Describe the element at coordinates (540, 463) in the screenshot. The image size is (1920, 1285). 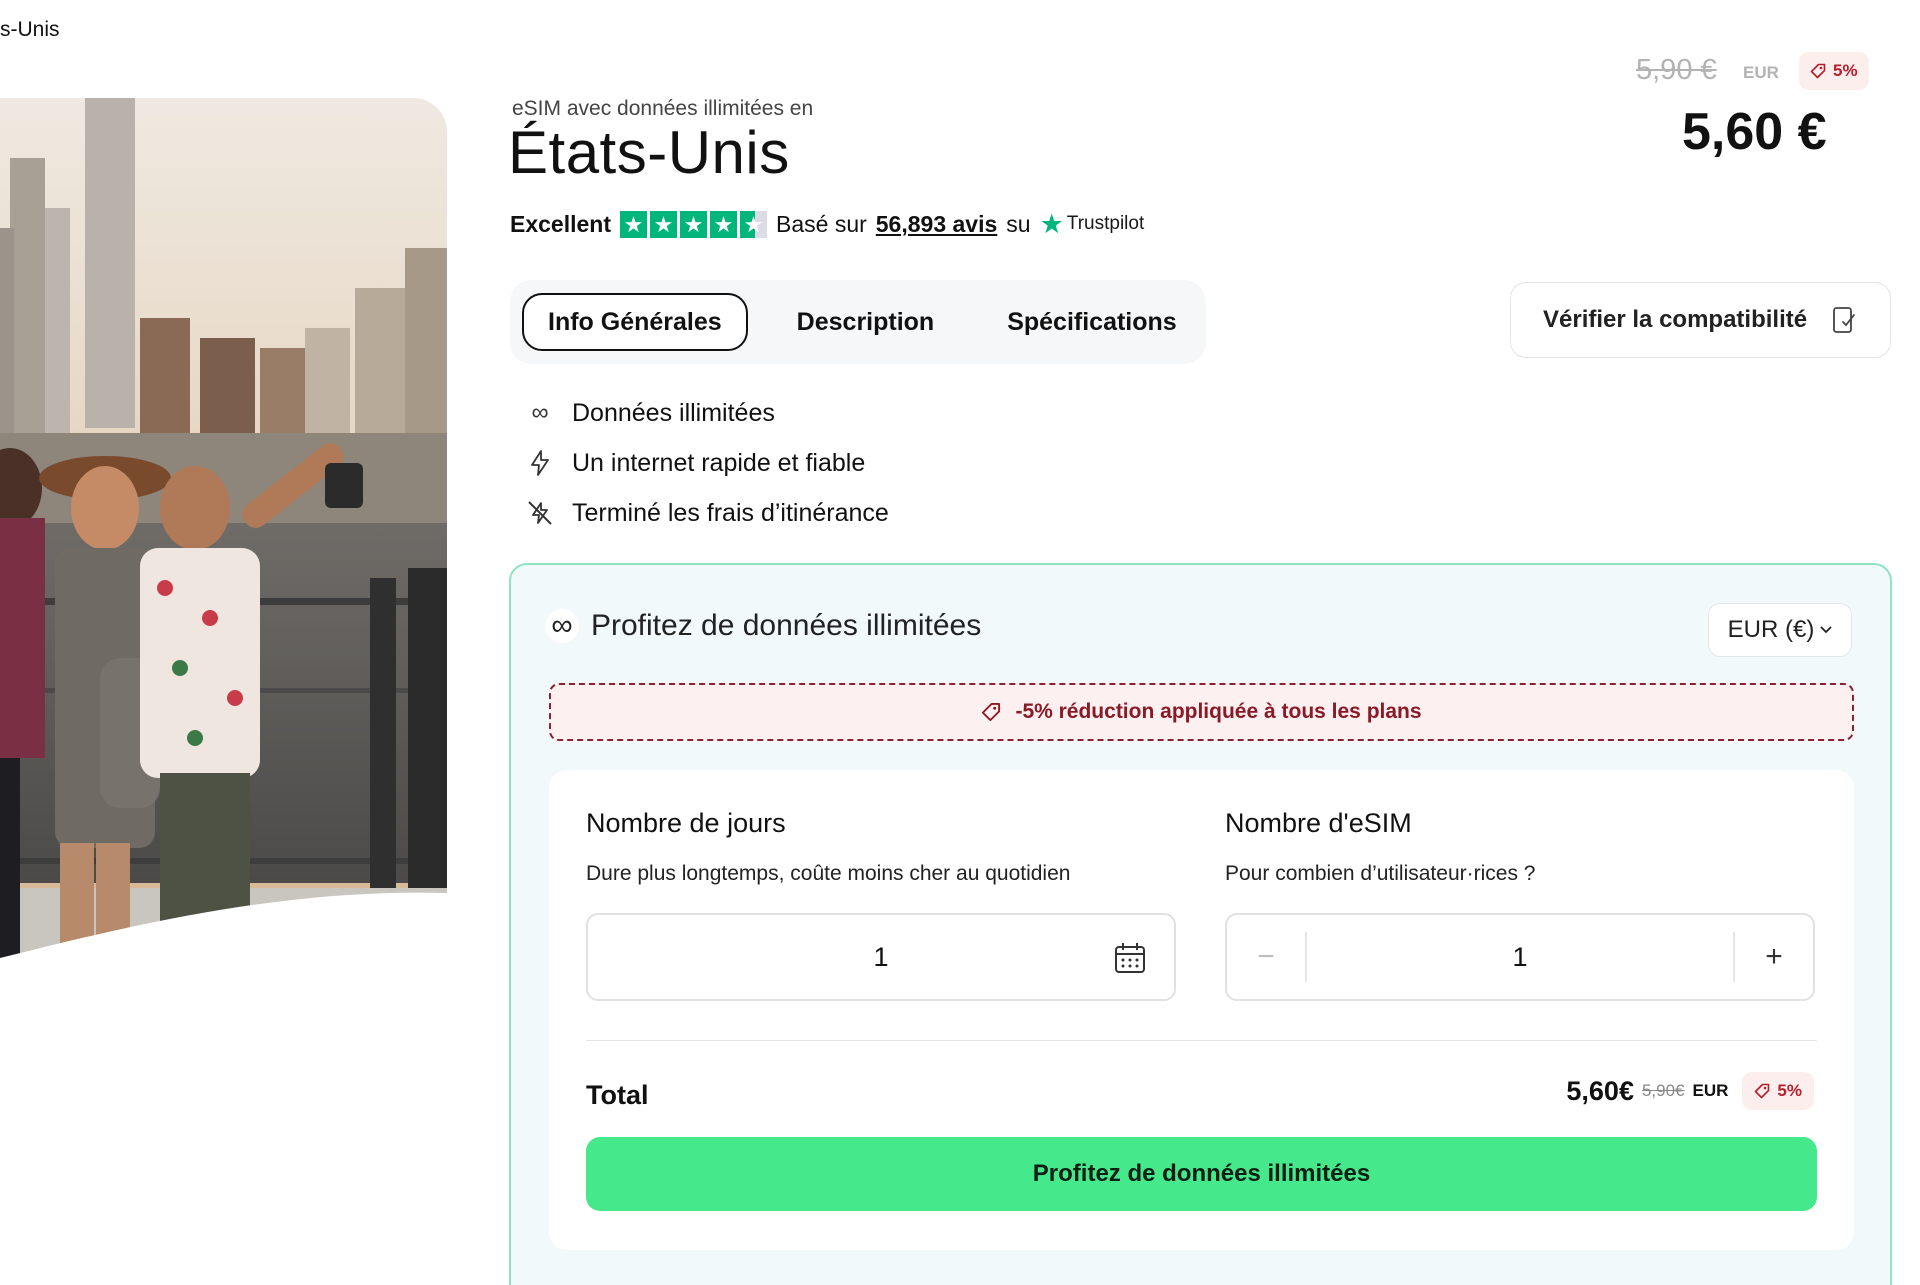
I see `lightning-icon` at that location.